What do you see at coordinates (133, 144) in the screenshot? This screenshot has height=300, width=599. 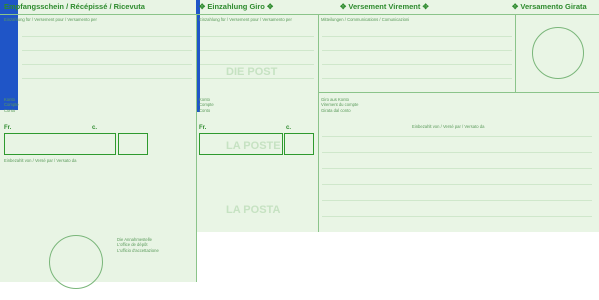 I see `centimes-field-left` at bounding box center [133, 144].